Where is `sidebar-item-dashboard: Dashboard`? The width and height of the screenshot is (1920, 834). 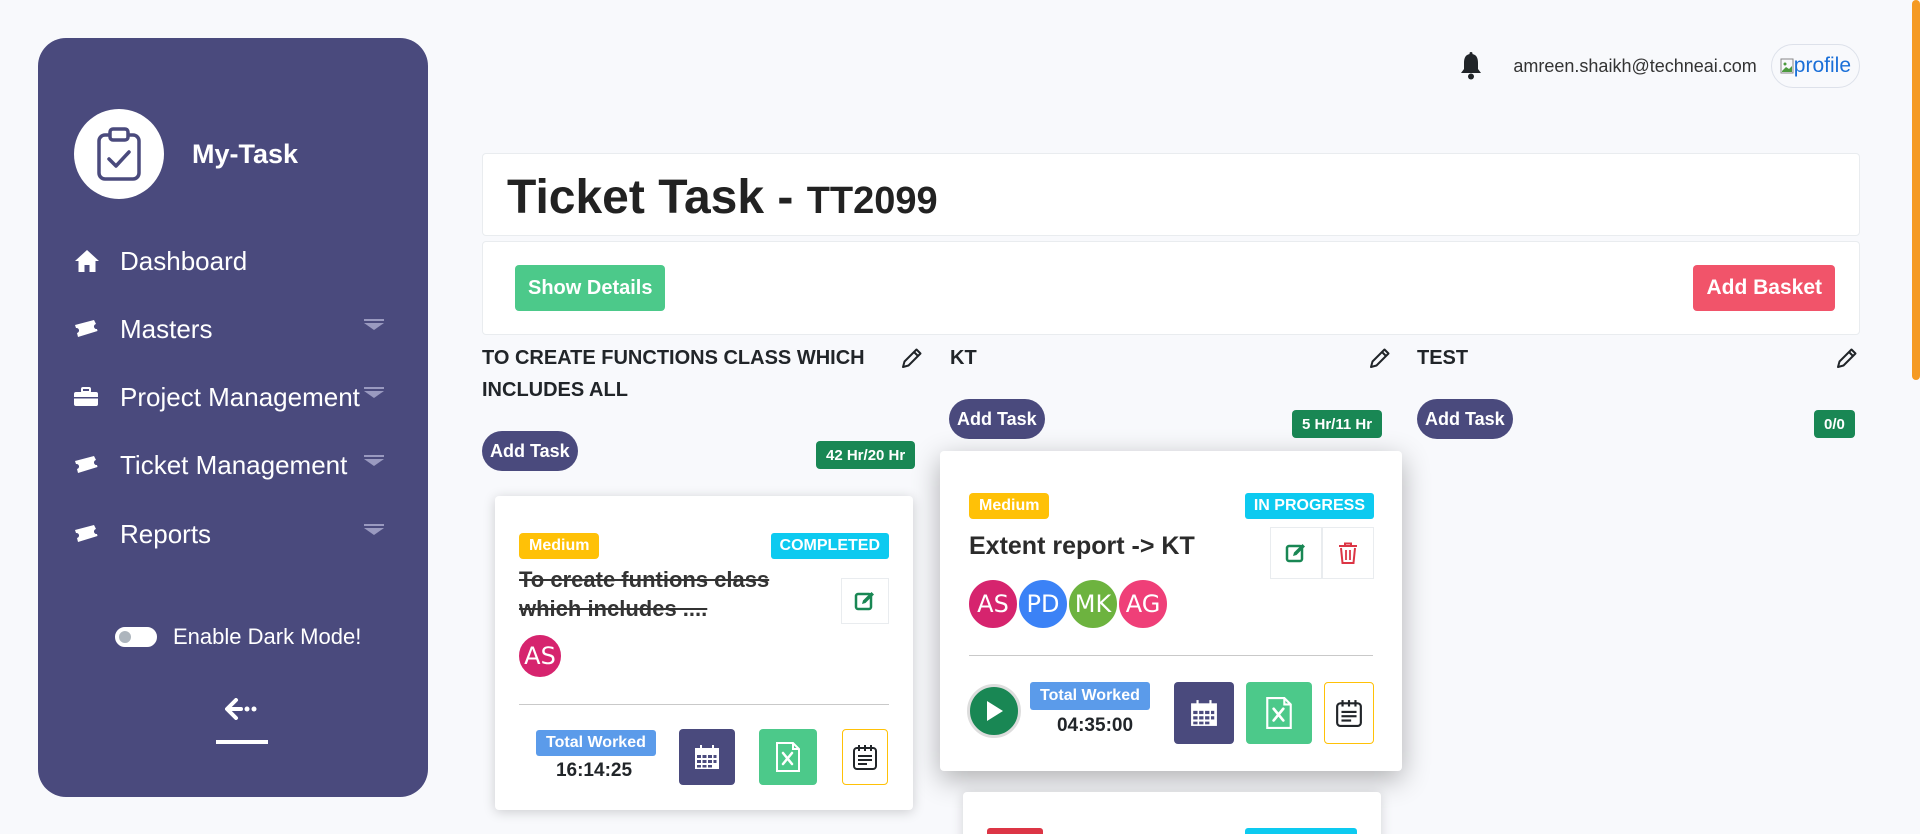
sidebar-item-dashboard: Dashboard is located at coordinates (229, 261).